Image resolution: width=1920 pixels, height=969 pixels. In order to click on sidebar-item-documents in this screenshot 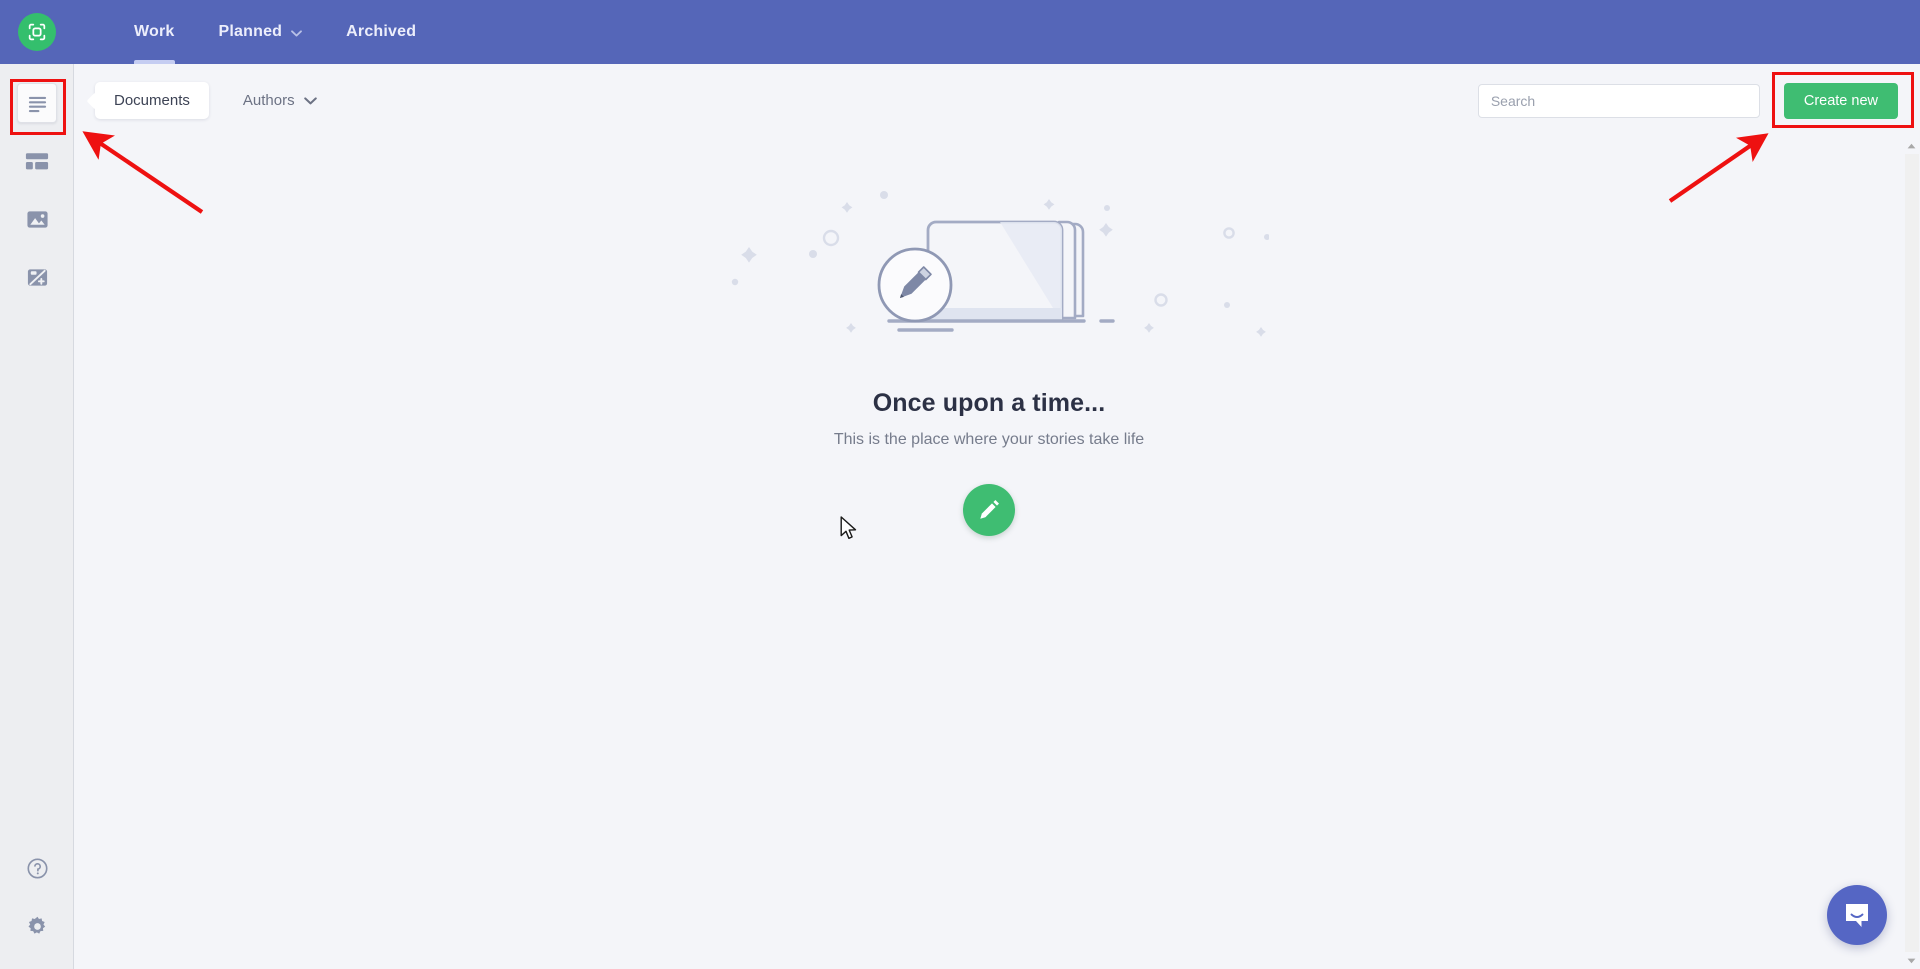, I will do `click(37, 103)`.